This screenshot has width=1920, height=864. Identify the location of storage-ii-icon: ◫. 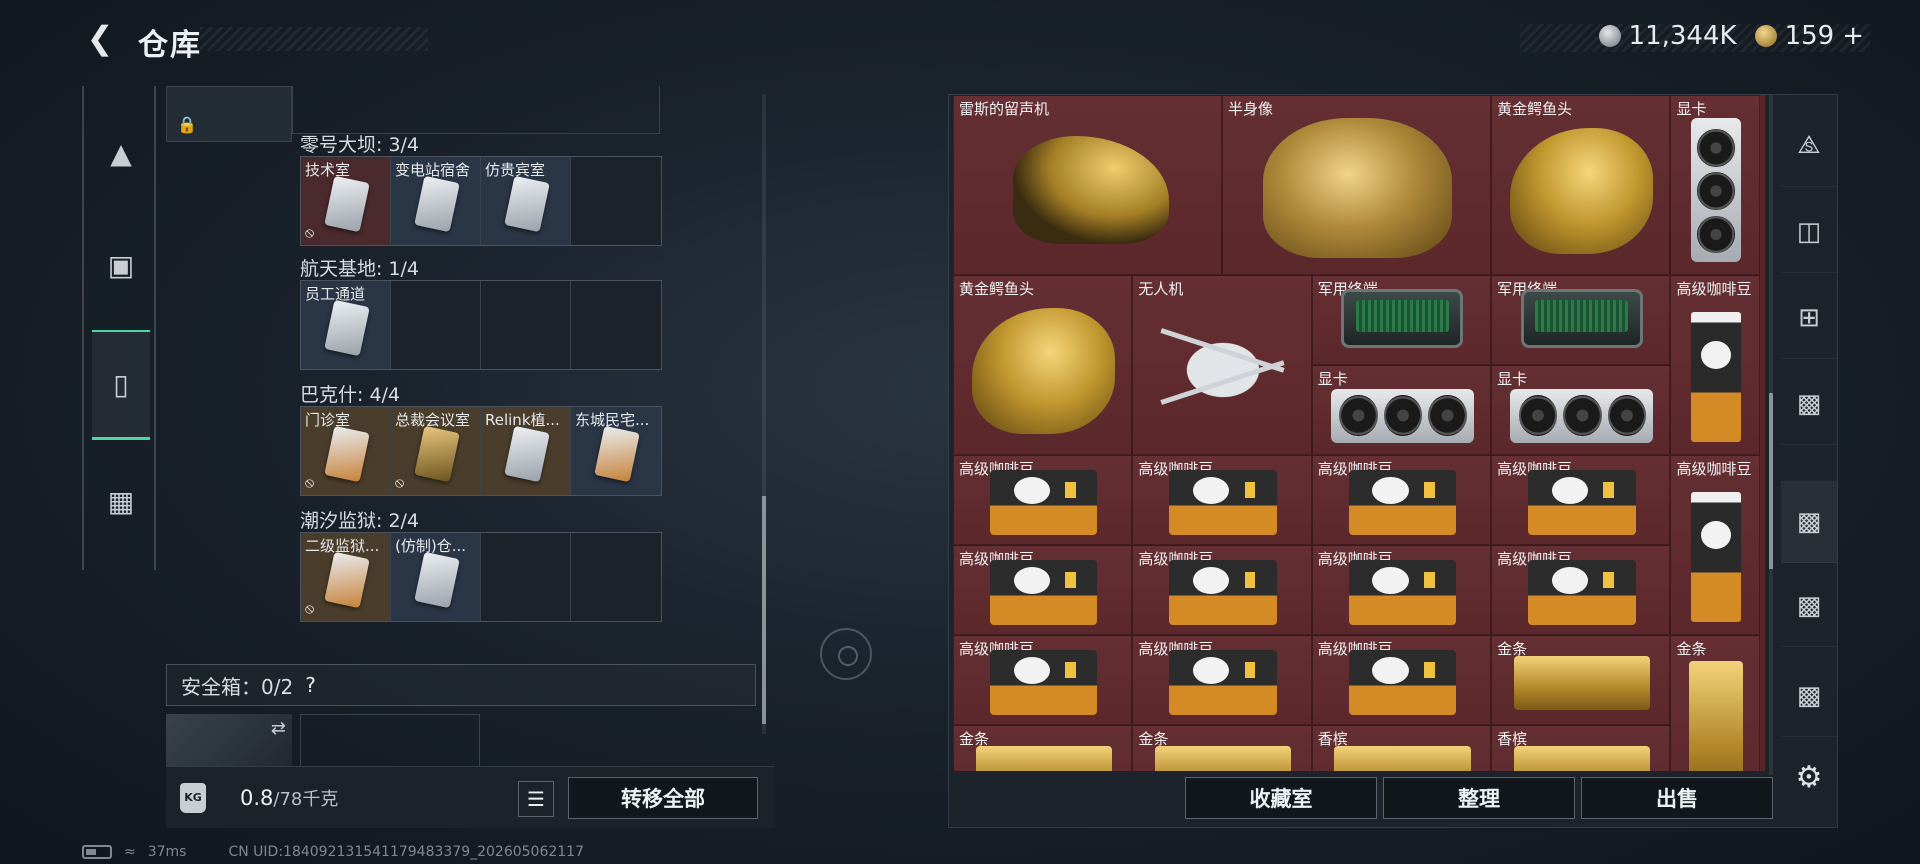
(1809, 231).